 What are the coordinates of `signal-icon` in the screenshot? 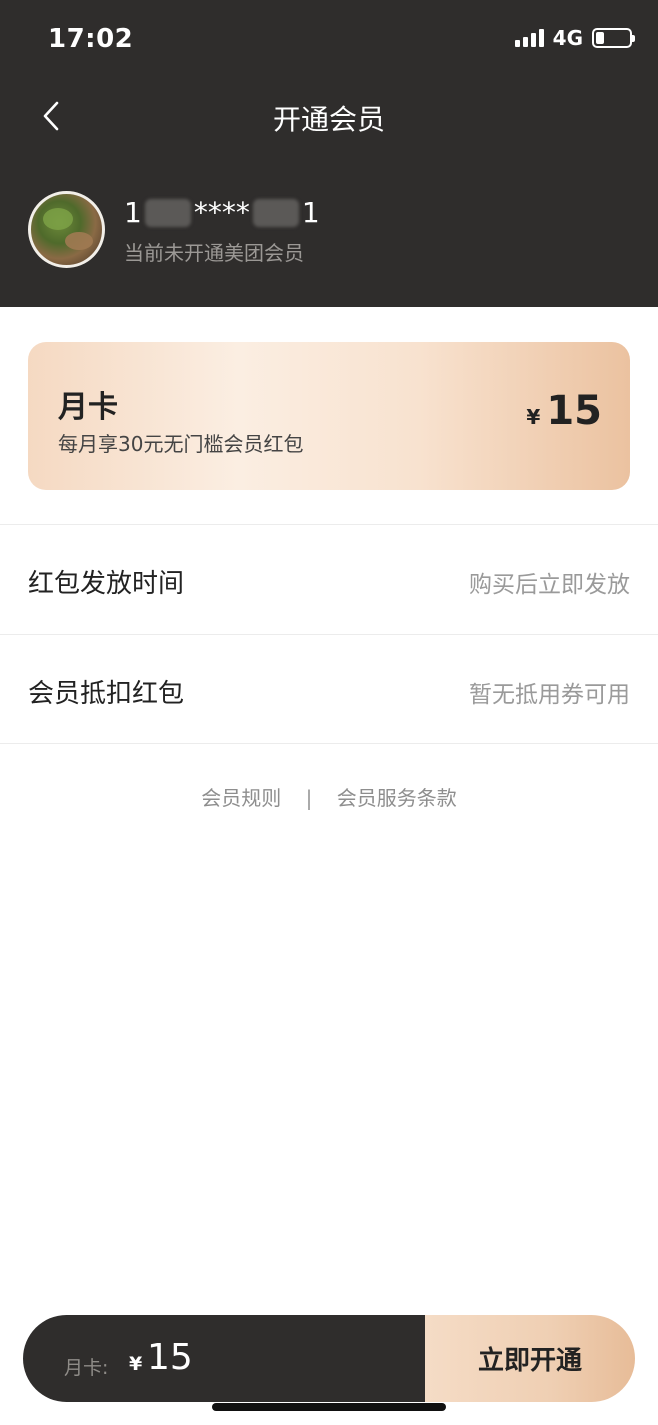 It's located at (529, 38).